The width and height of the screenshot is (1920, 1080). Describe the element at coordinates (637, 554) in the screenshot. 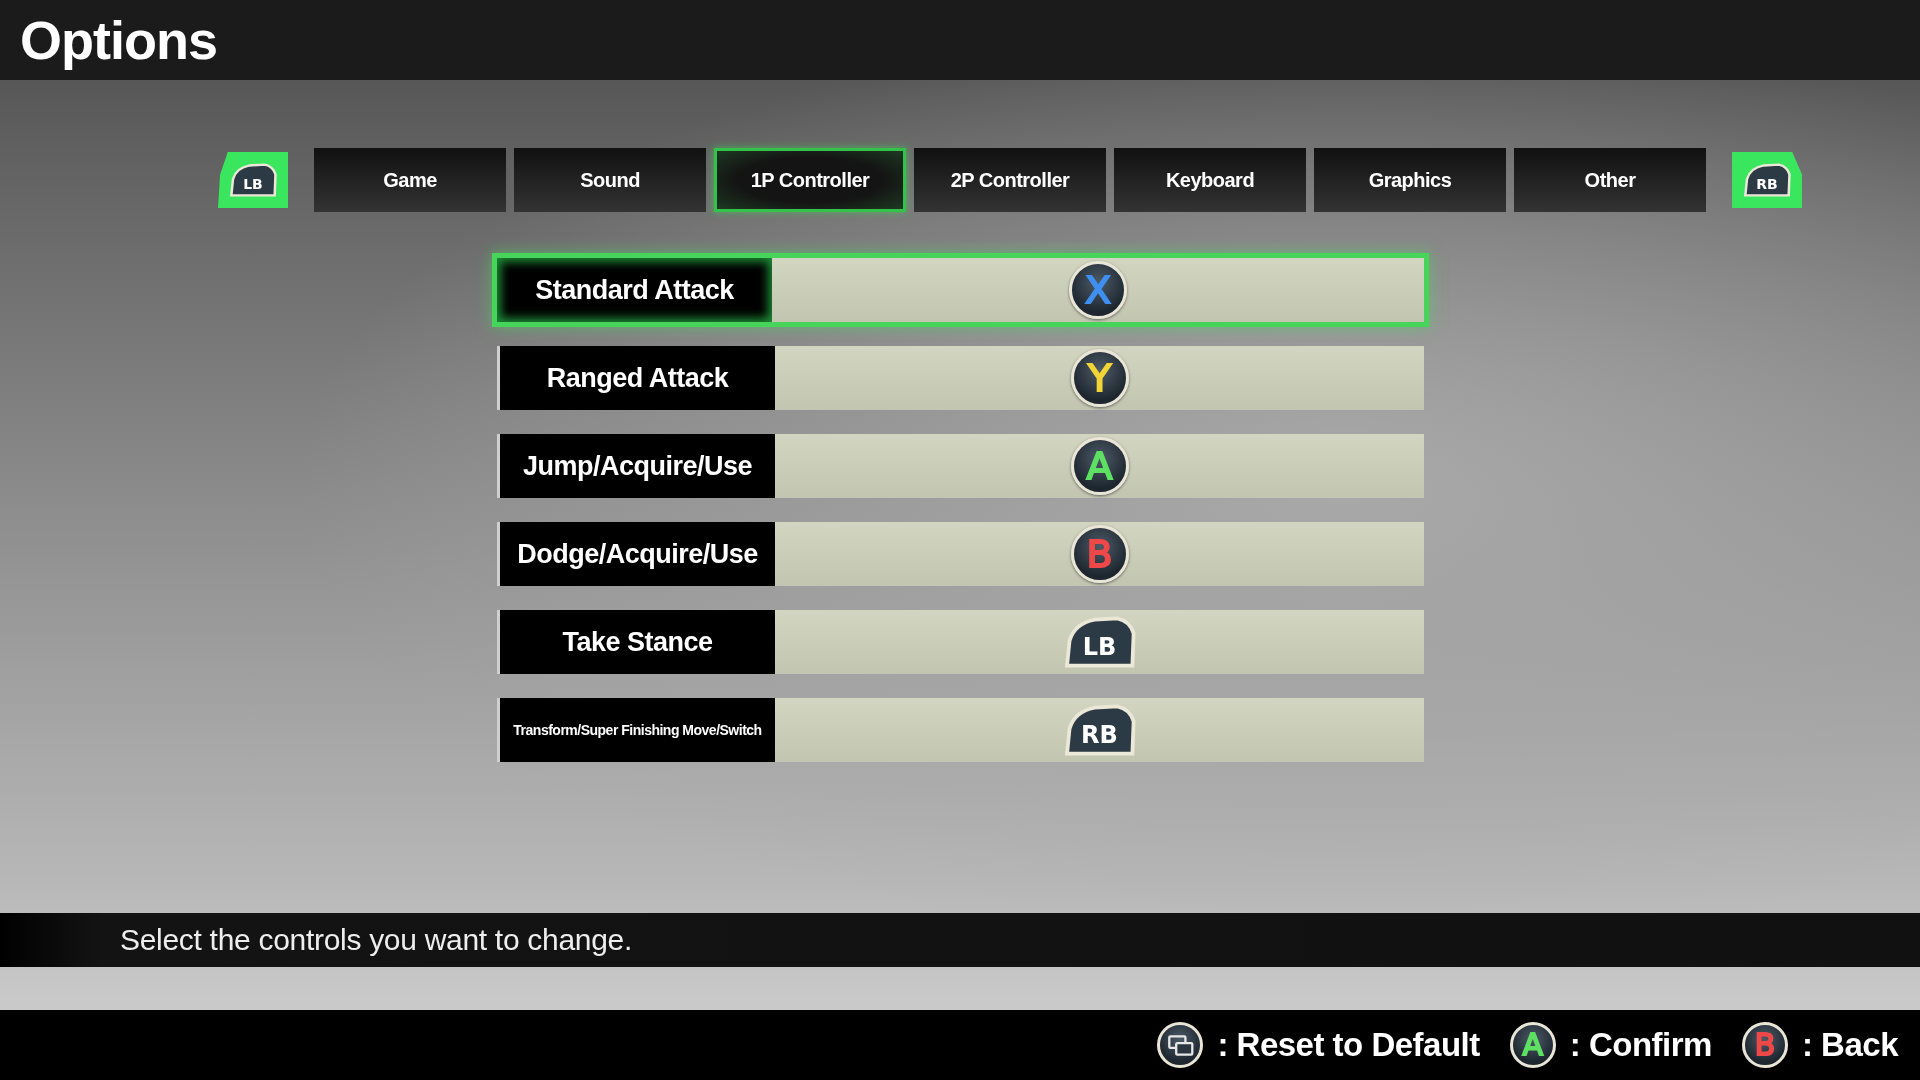

I see `action-label: Dodge/Acquire/Use` at that location.